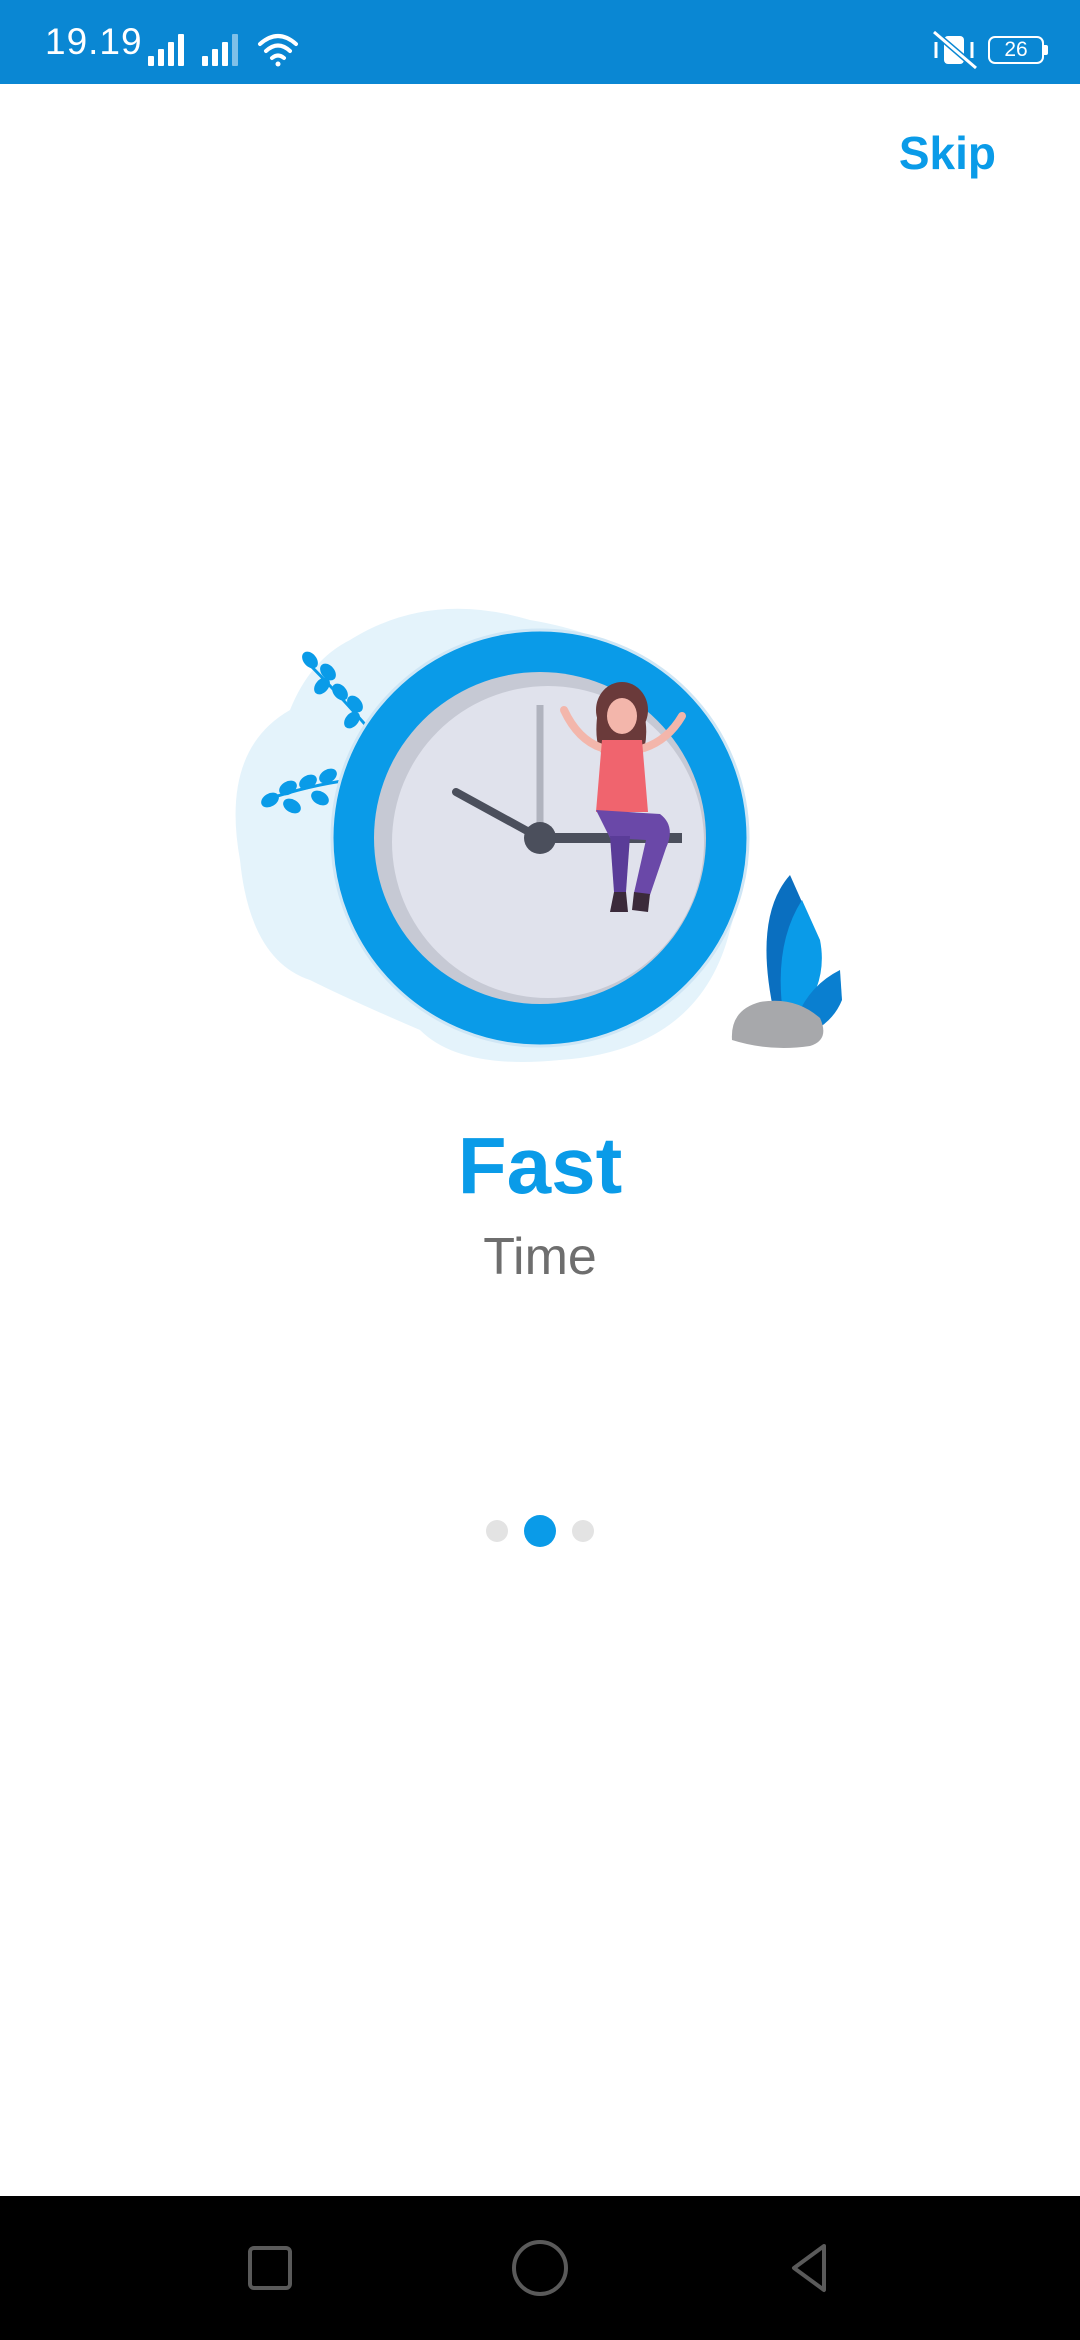 This screenshot has width=1080, height=2340. What do you see at coordinates (947, 153) in the screenshot?
I see `skip-button: Skip` at bounding box center [947, 153].